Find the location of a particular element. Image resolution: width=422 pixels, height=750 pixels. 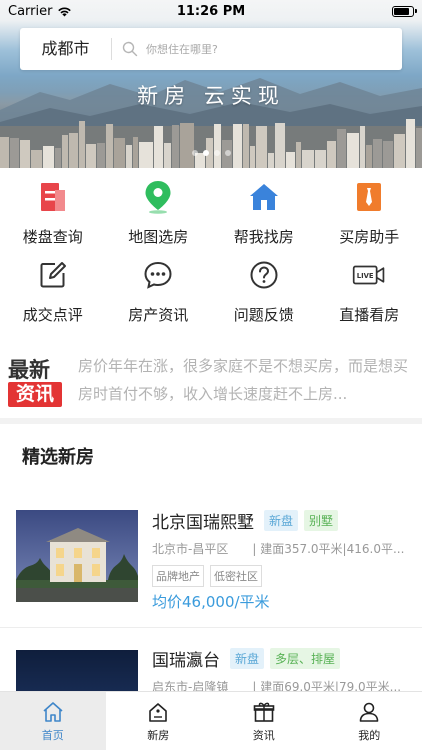

list-separator is located at coordinates (211, 627).